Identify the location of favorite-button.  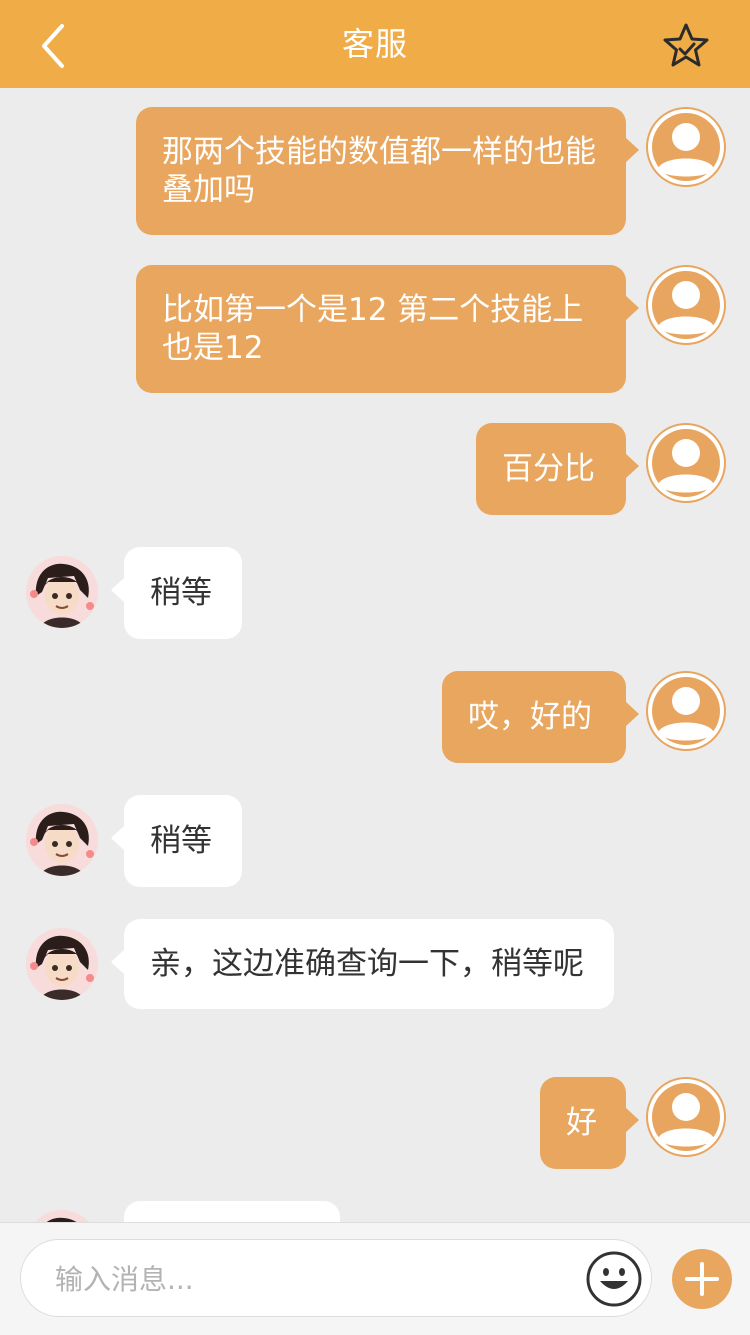
(686, 45).